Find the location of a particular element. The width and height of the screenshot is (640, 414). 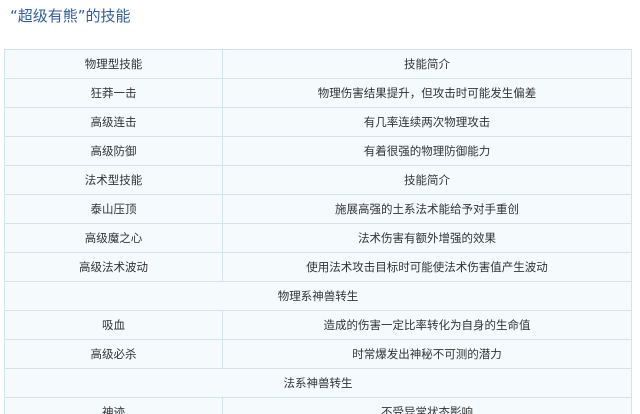

table-row: 神迹 不受异常状态影响 is located at coordinates (318, 405).